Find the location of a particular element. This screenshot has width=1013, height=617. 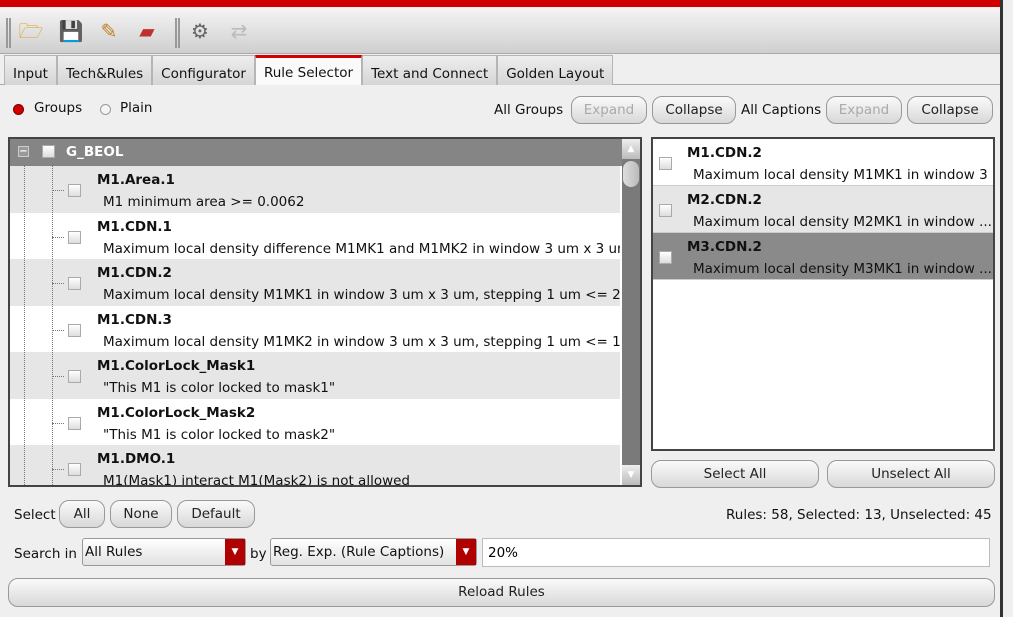

search-scope-value: All Rules is located at coordinates (114, 552).